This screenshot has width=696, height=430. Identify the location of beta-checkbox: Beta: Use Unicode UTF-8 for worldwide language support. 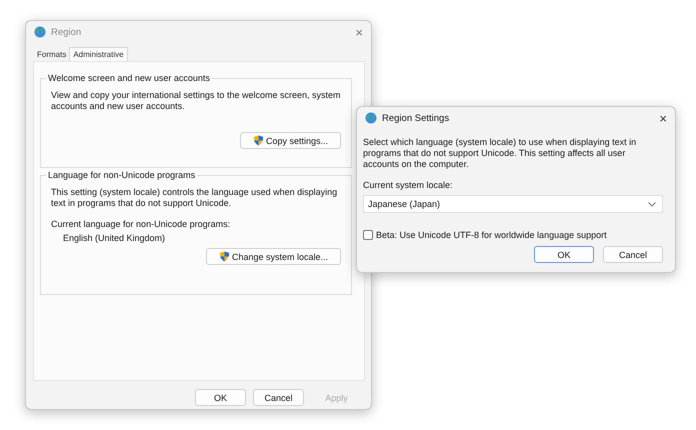
(513, 235).